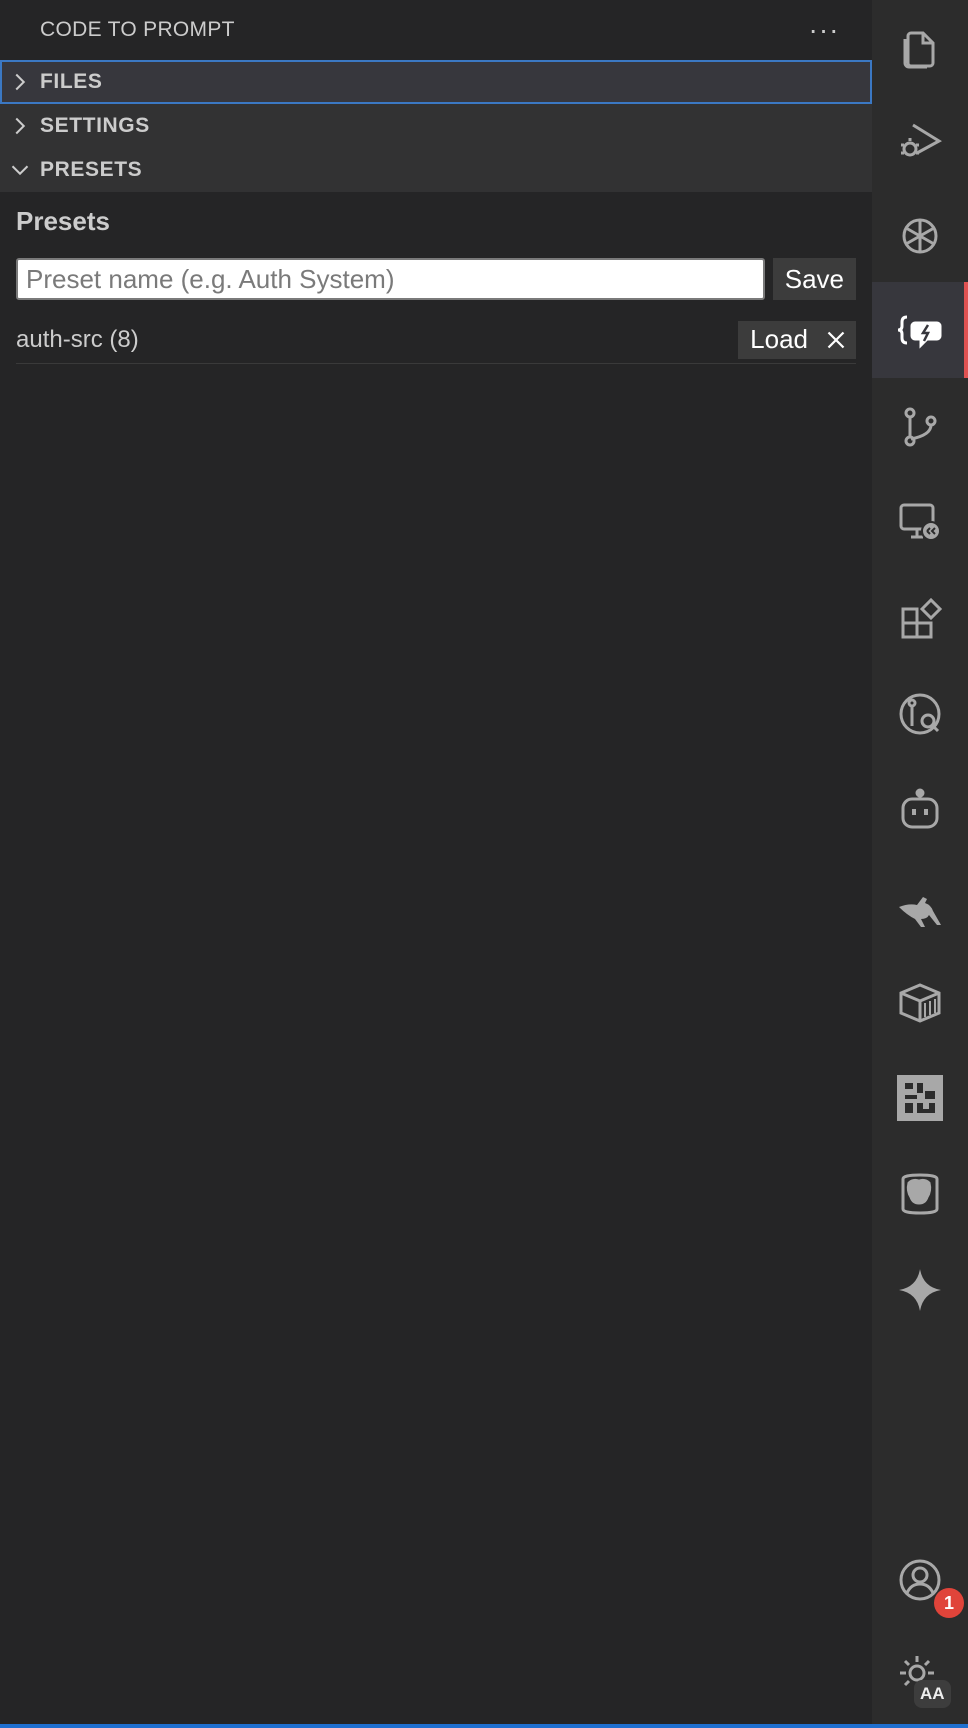 The image size is (968, 1728). I want to click on load-preset-button: Load, so click(779, 339).